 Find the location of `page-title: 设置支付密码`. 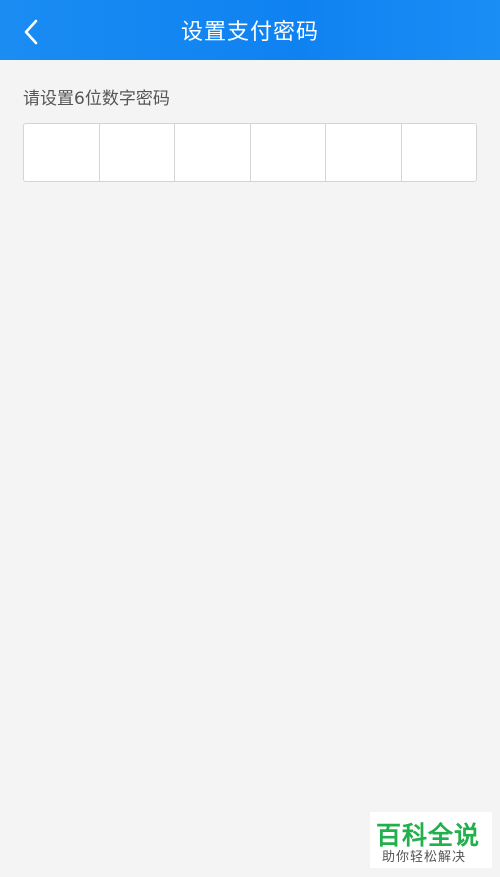

page-title: 设置支付密码 is located at coordinates (249, 32).